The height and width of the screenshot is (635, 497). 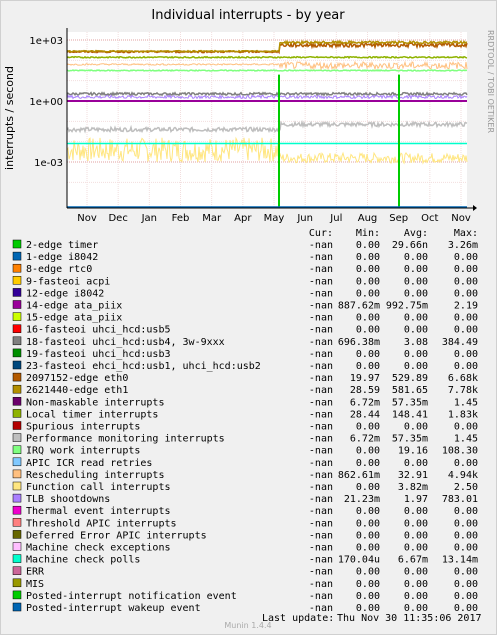 What do you see at coordinates (413, 560) in the screenshot?
I see `legend-value: 6.67m` at bounding box center [413, 560].